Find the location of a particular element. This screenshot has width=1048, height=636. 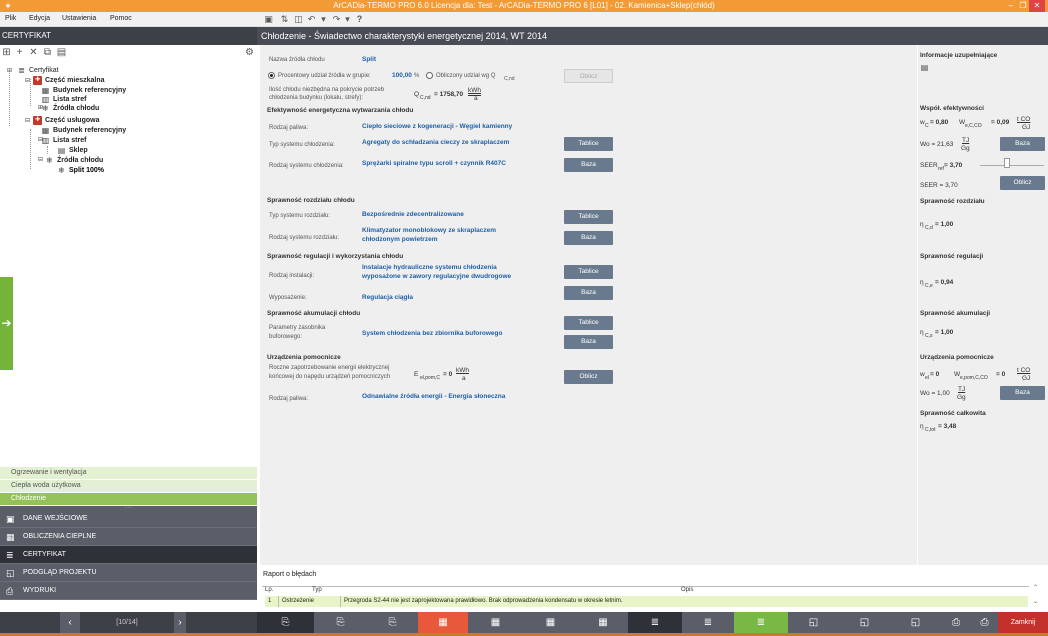

tree-item-czesc-mieszkalna: Część mieszkalna is located at coordinates (75, 80).